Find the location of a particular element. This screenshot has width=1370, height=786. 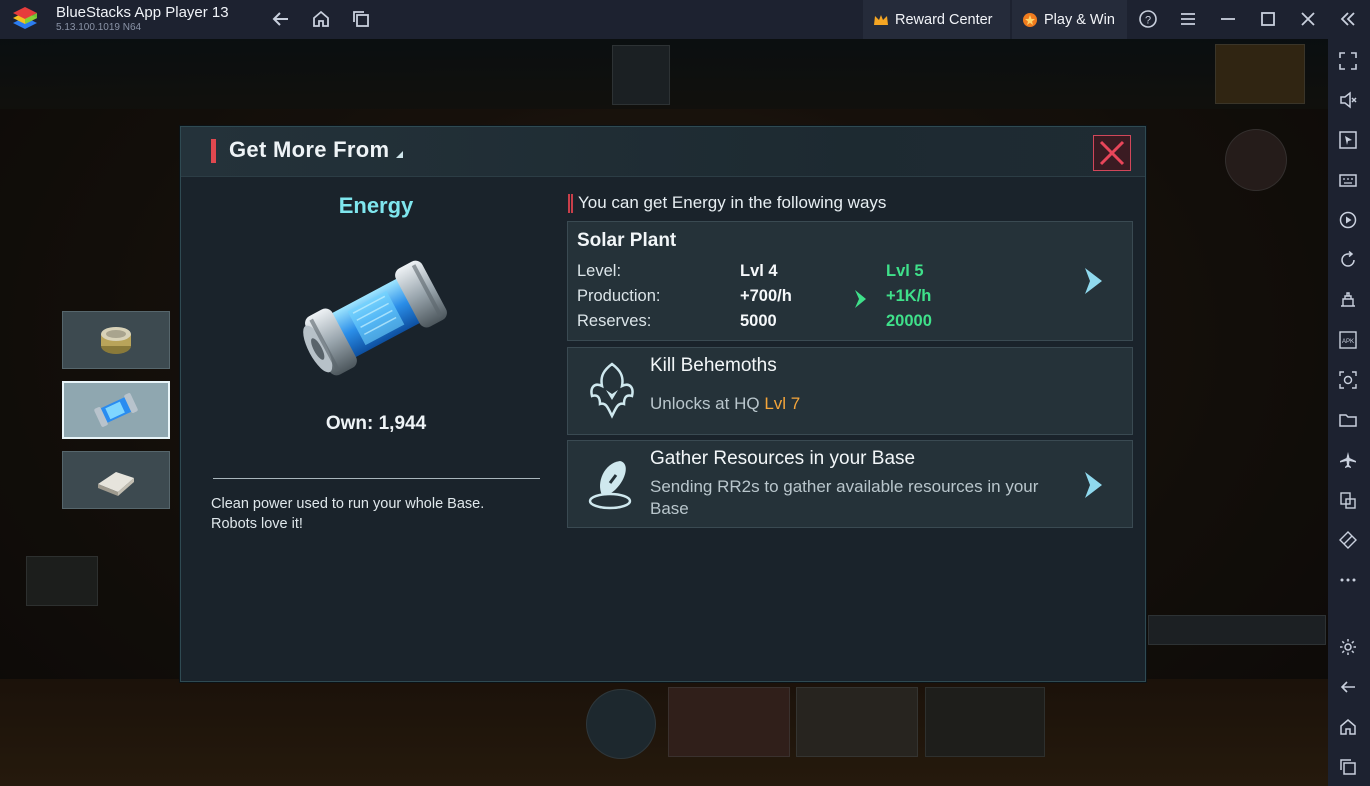

close-dialog-button is located at coordinates (1112, 153).